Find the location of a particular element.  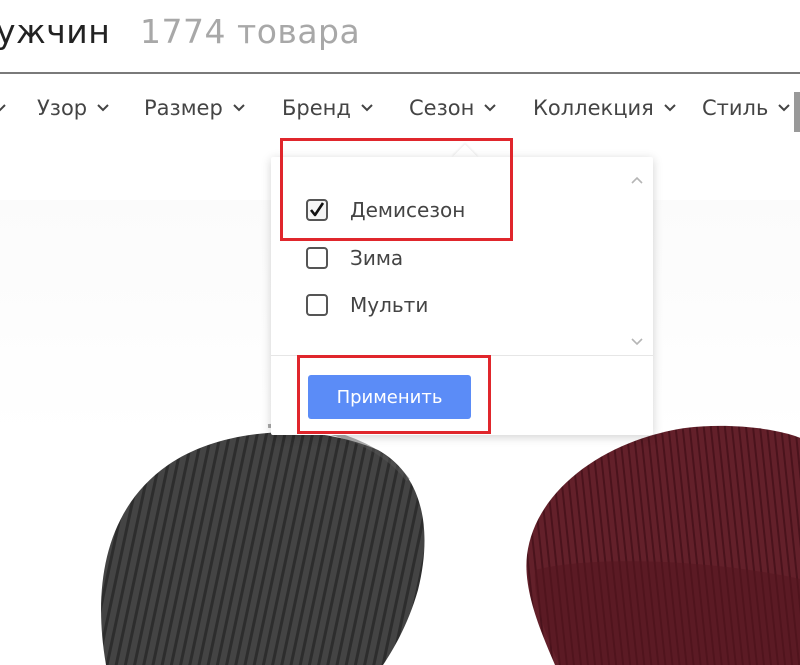

scroll-down-icon is located at coordinates (637, 342).